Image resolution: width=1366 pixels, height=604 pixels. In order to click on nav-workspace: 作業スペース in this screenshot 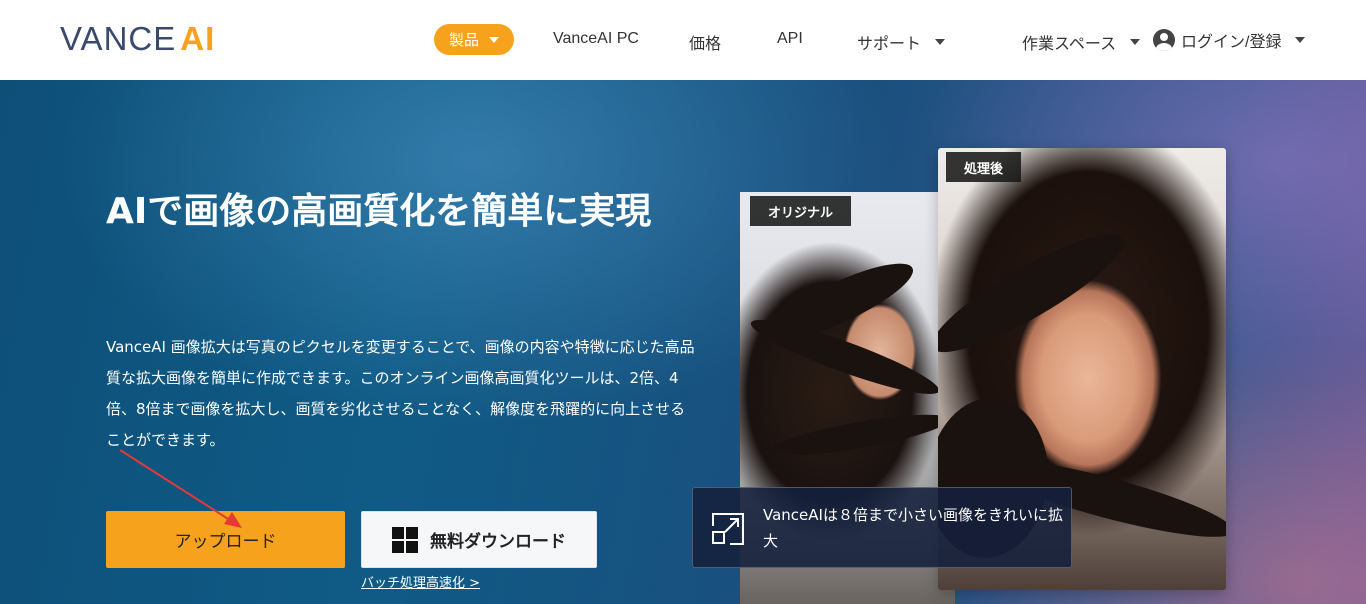, I will do `click(1081, 42)`.